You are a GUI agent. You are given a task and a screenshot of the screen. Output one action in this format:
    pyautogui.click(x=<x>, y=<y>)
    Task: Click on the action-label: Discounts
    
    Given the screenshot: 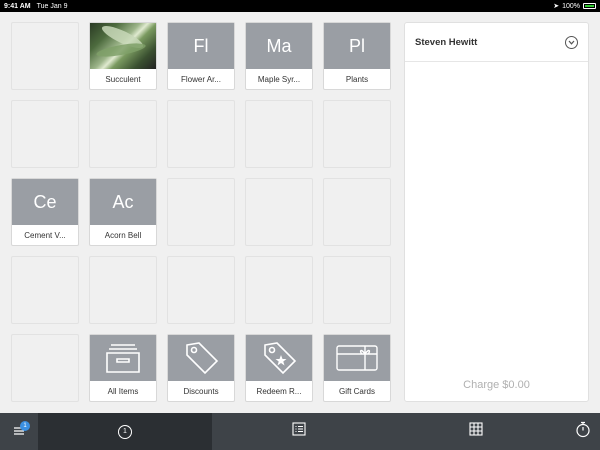 What is the action you would take?
    pyautogui.click(x=201, y=391)
    